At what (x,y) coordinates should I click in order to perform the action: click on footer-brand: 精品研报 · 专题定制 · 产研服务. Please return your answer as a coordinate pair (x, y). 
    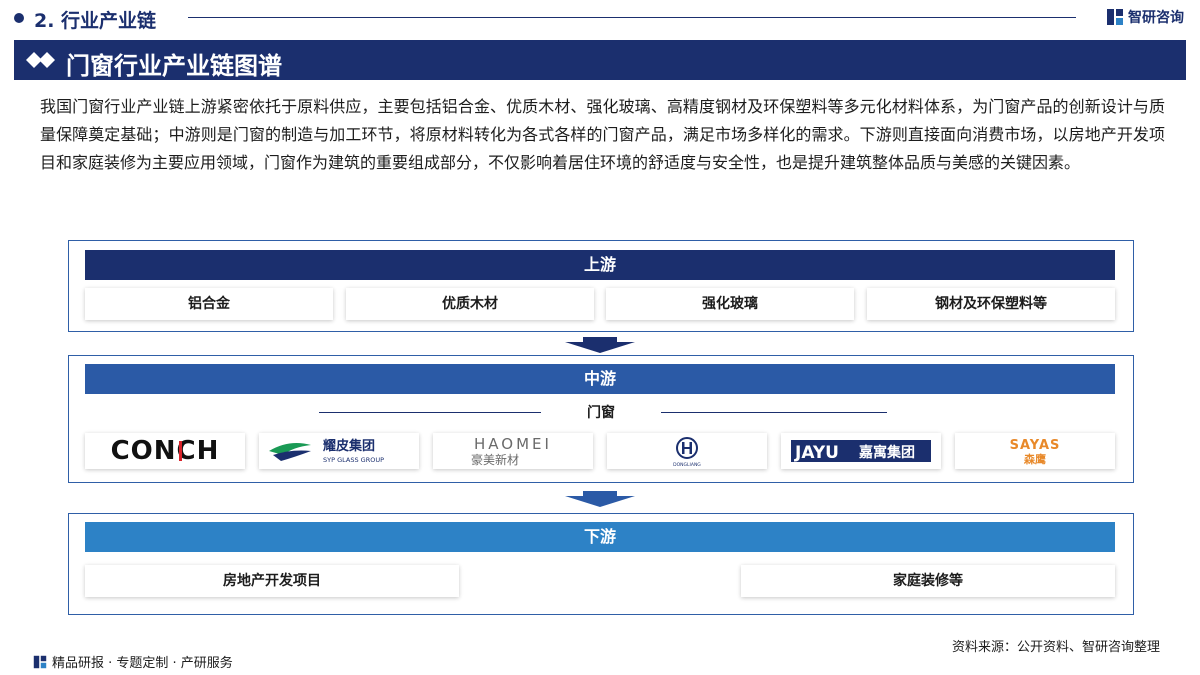
    Looking at the image, I should click on (133, 661).